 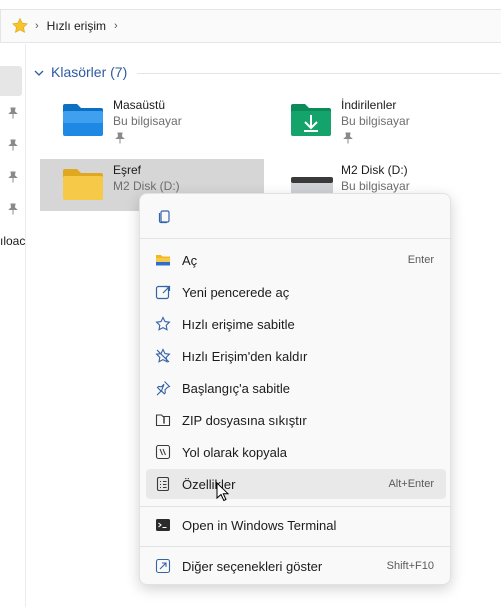 What do you see at coordinates (83, 186) in the screenshot?
I see `folder-icon` at bounding box center [83, 186].